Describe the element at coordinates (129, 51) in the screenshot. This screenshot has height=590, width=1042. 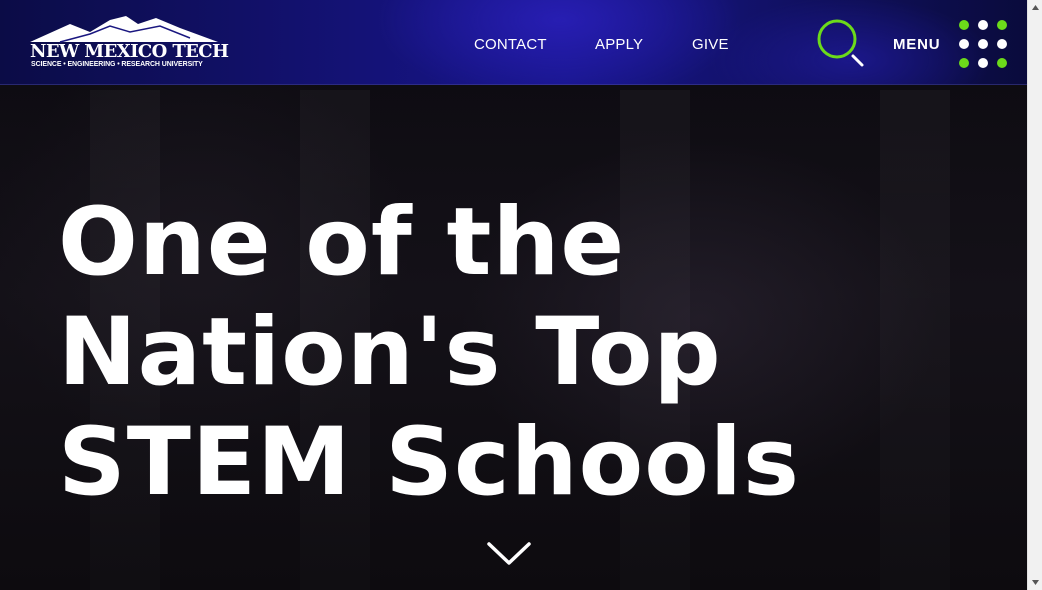
I see `logo-wordmark: NEW MEXICO TECH` at that location.